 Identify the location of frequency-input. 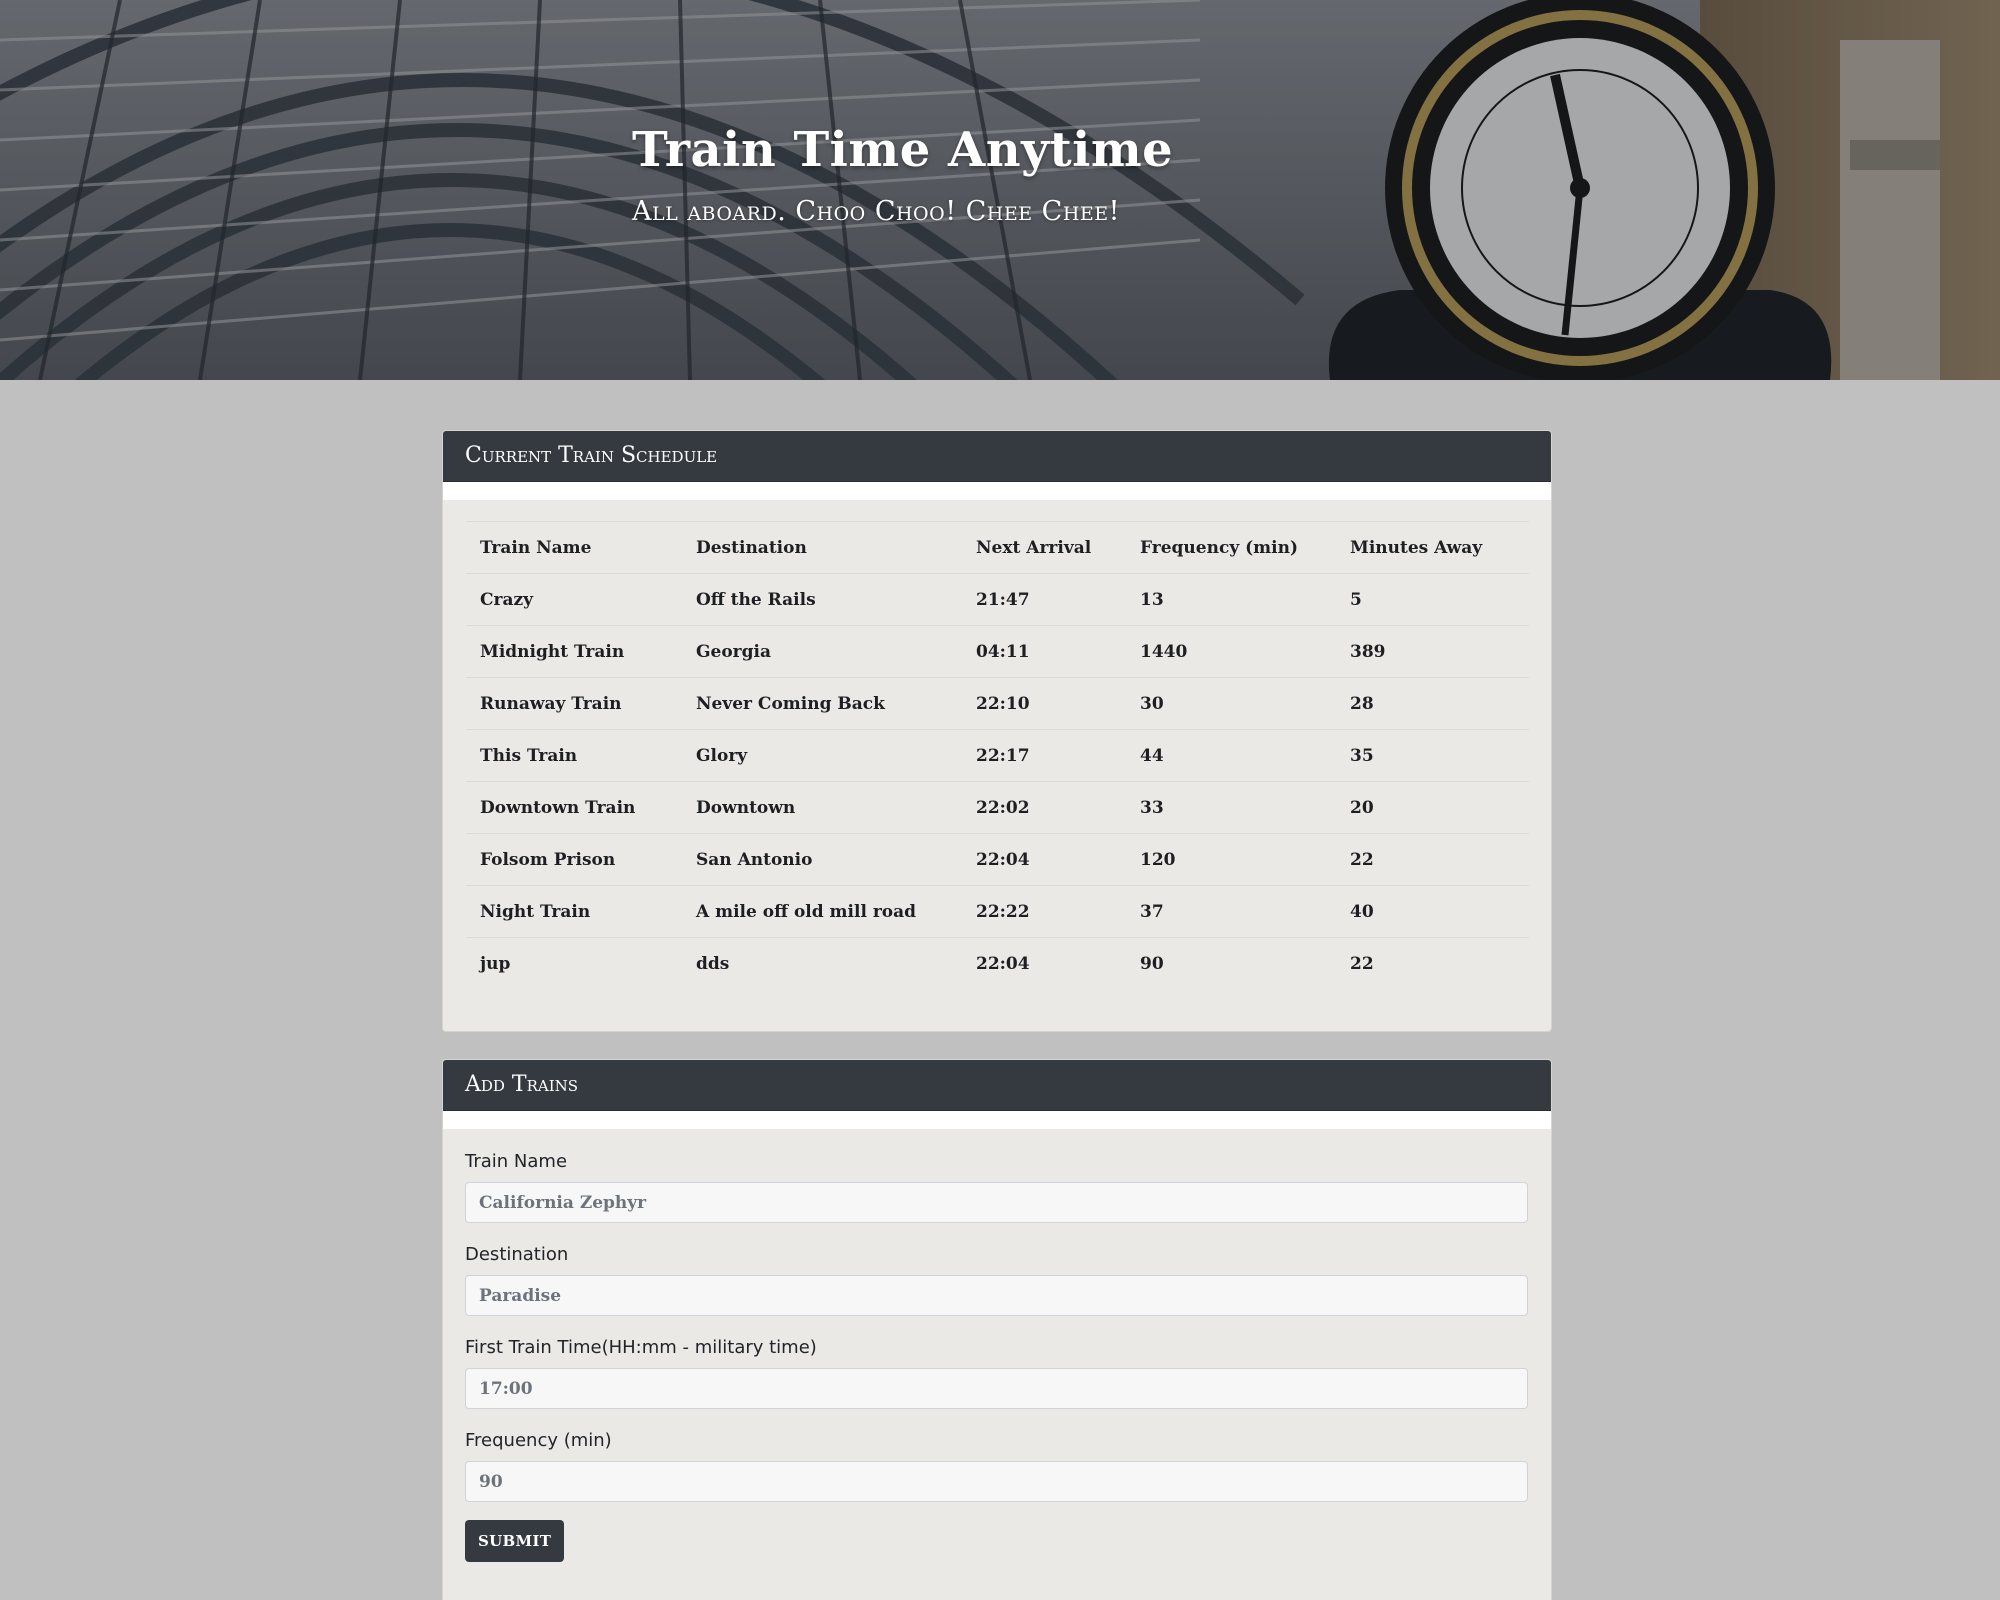
(996, 1481).